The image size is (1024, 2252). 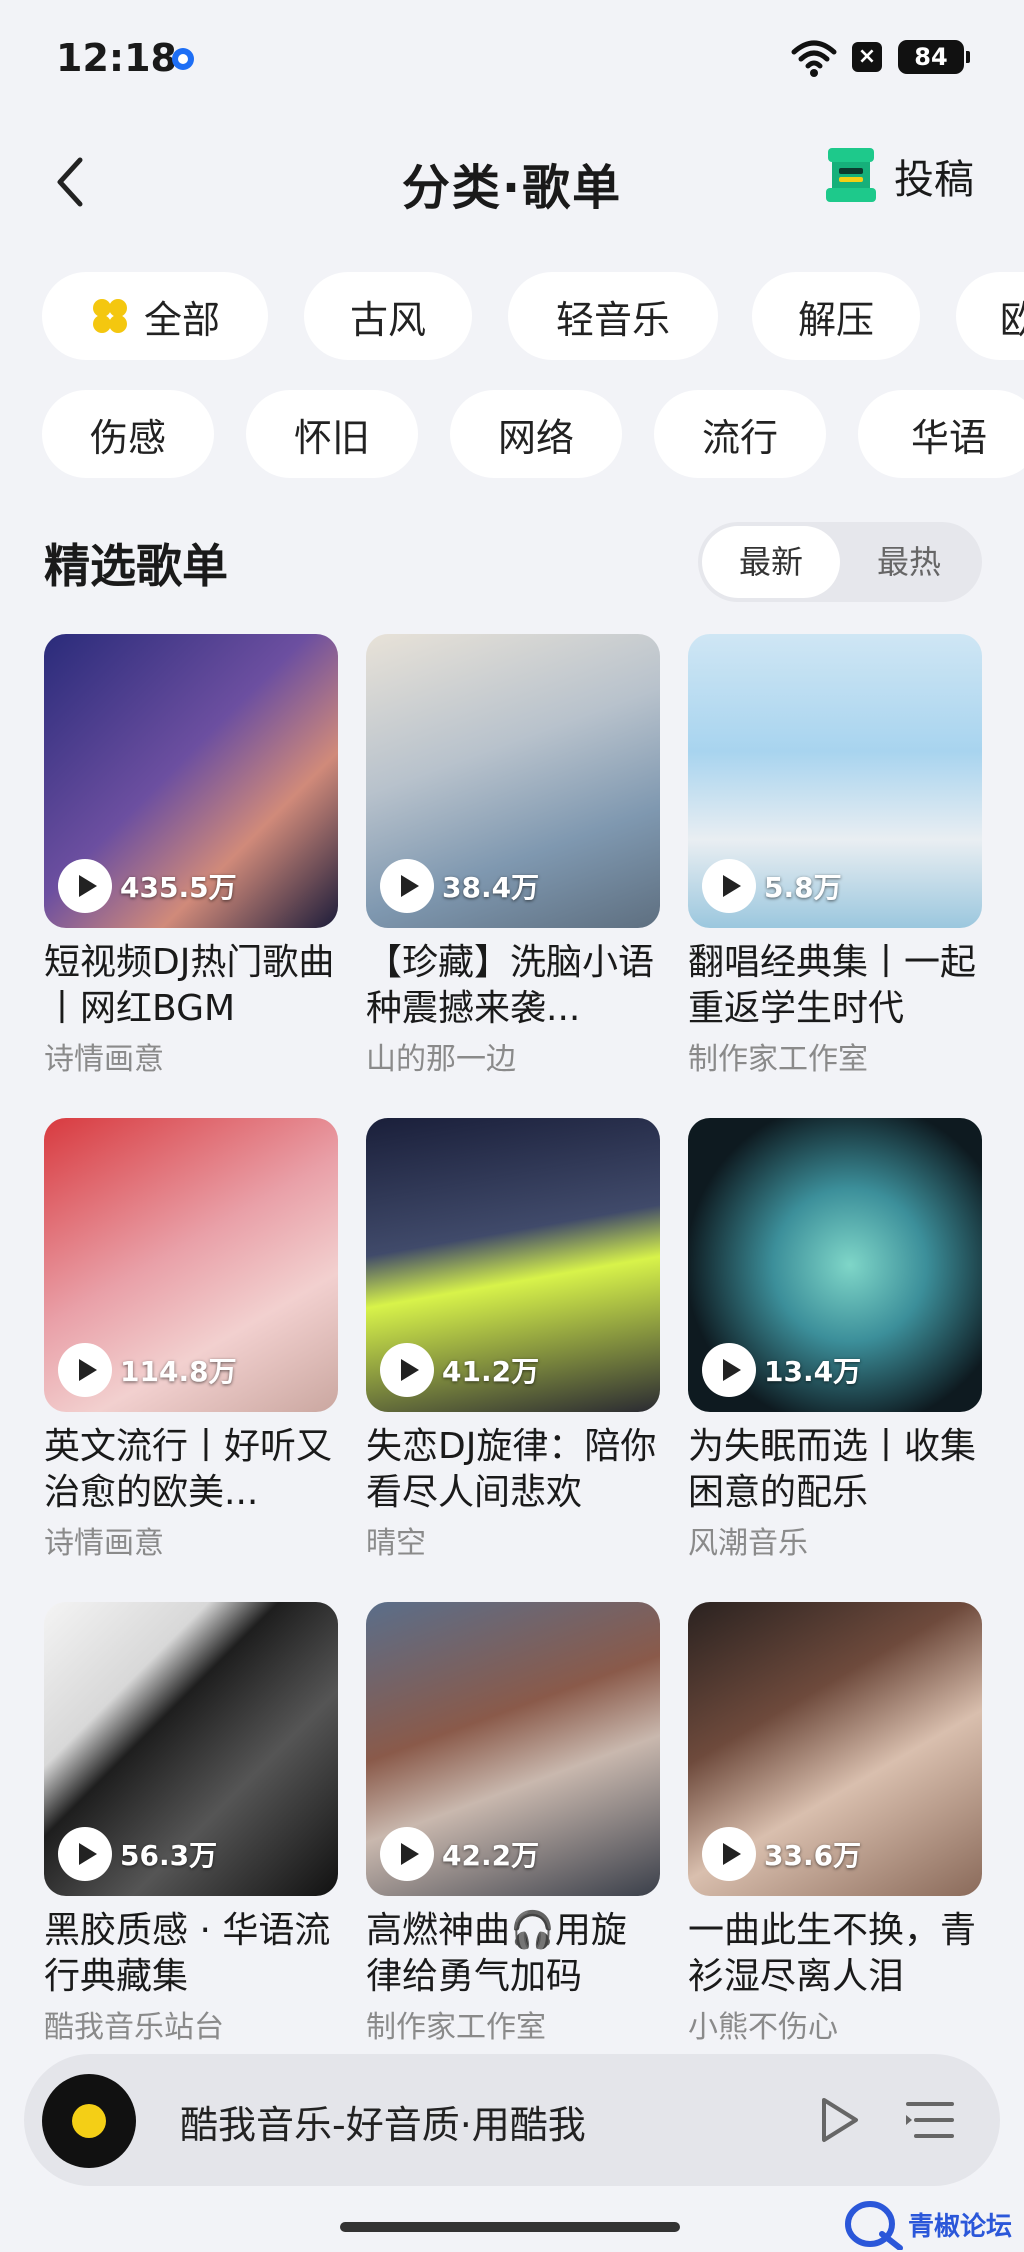 I want to click on playlist-card: 5.8万 翻唱经典集丨一起重返学生时代 制作家工作室, so click(x=835, y=856).